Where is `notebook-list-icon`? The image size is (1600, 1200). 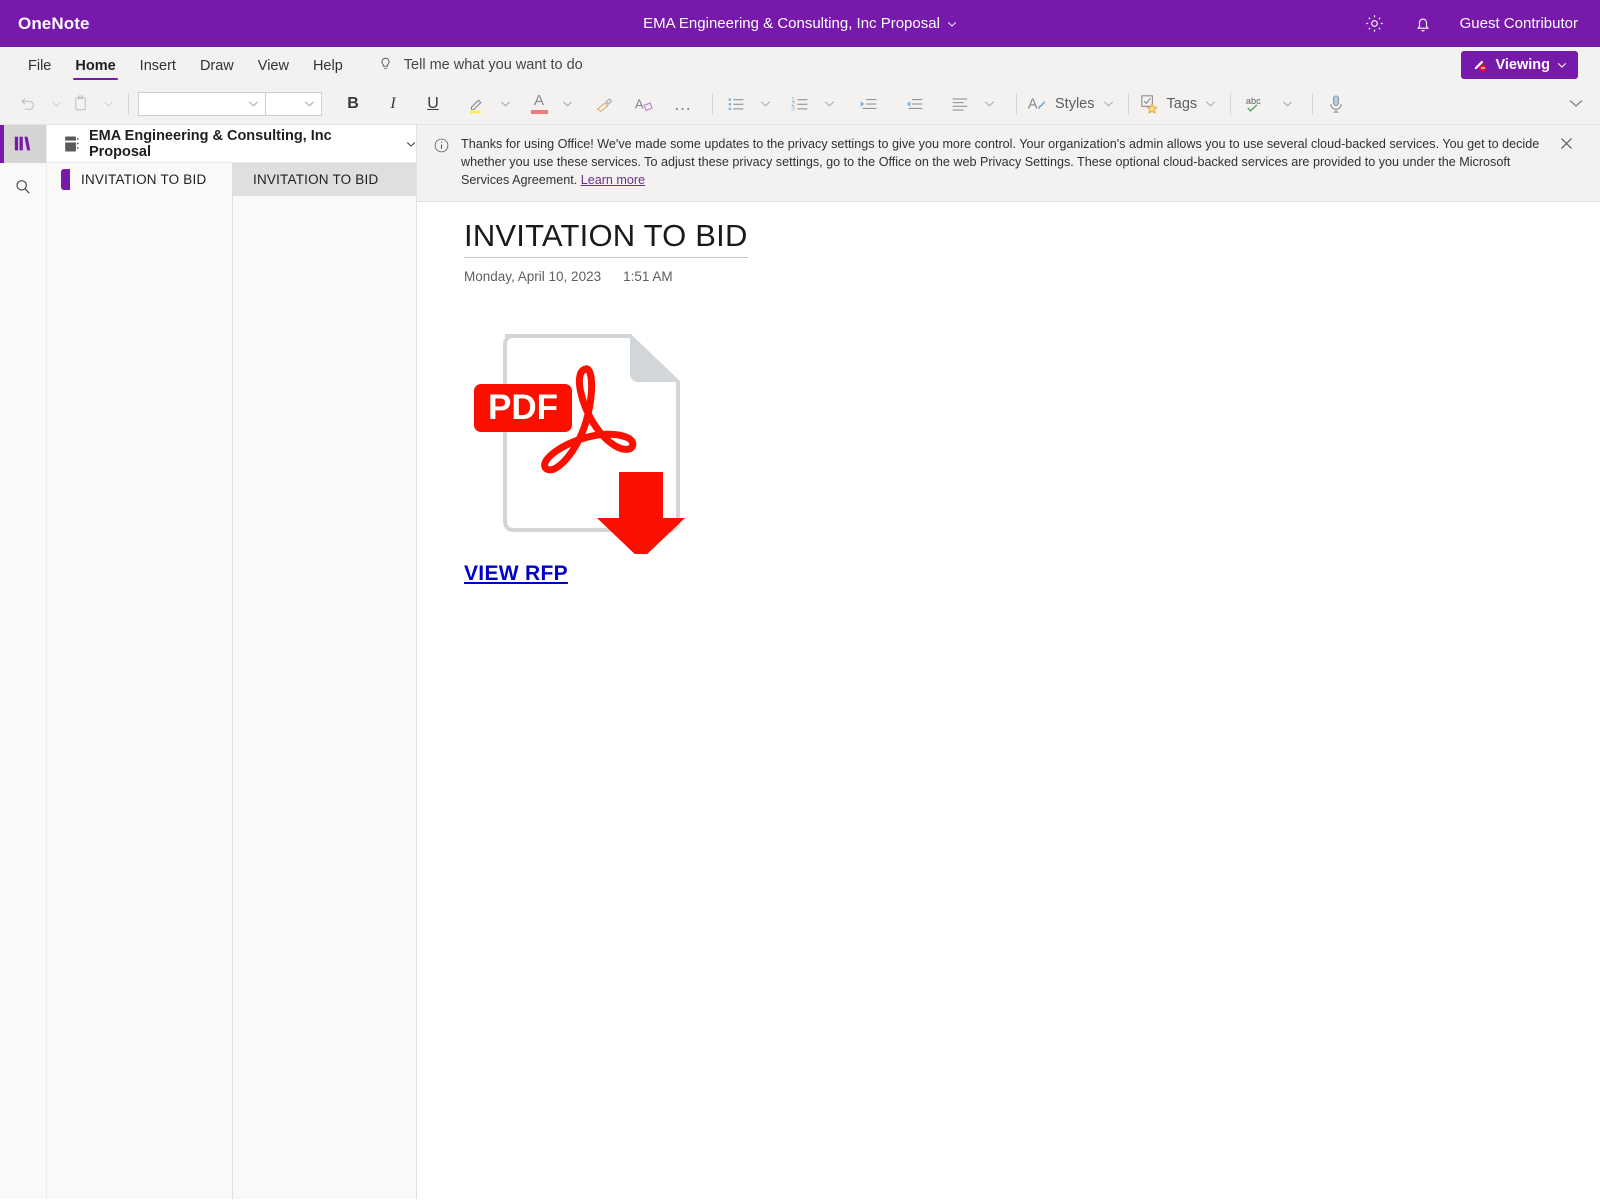
notebook-list-icon is located at coordinates (22, 143).